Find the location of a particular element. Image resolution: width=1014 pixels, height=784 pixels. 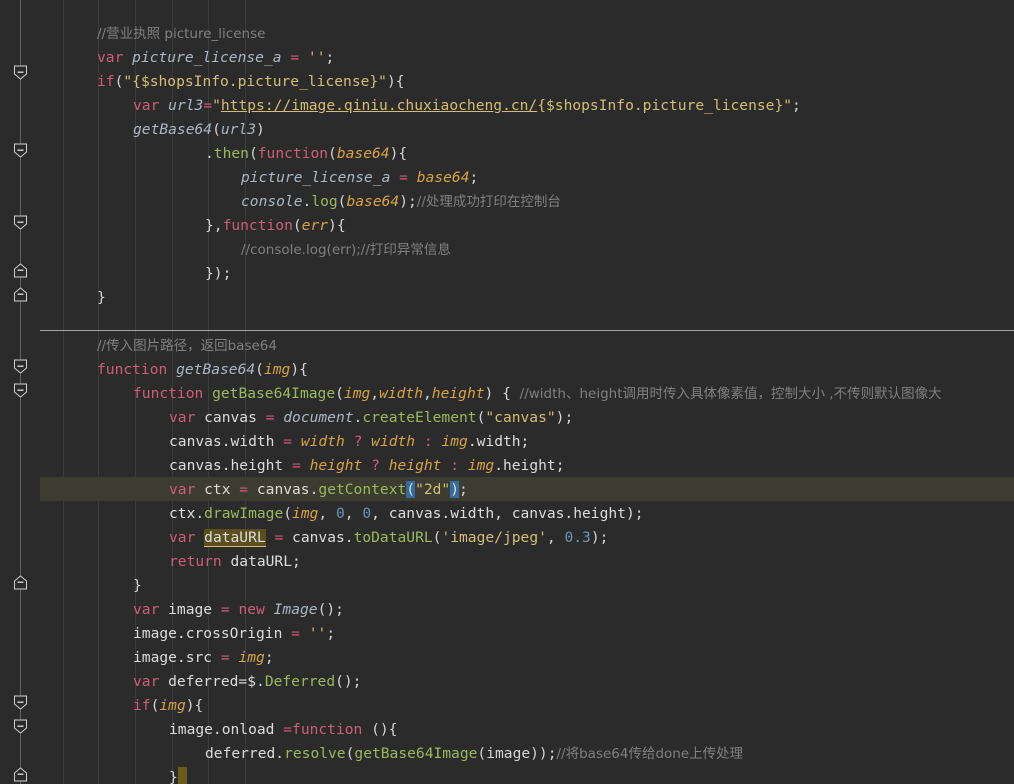

code-token: height is located at coordinates (336, 465).